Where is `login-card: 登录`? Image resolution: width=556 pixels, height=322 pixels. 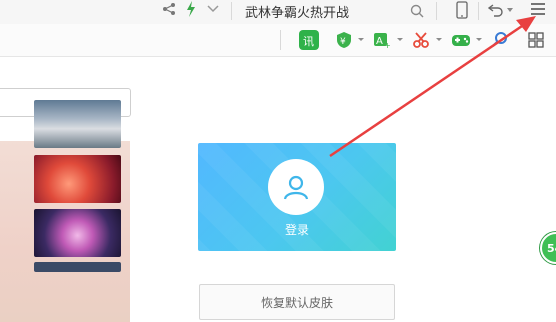
login-card: 登录 is located at coordinates (297, 197).